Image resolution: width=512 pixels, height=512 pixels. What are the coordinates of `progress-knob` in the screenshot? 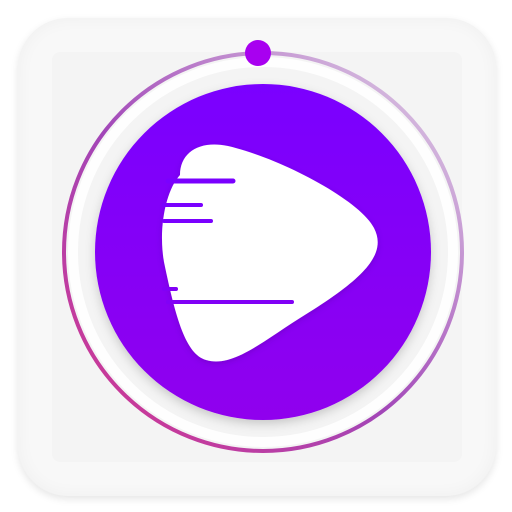 It's located at (258, 53).